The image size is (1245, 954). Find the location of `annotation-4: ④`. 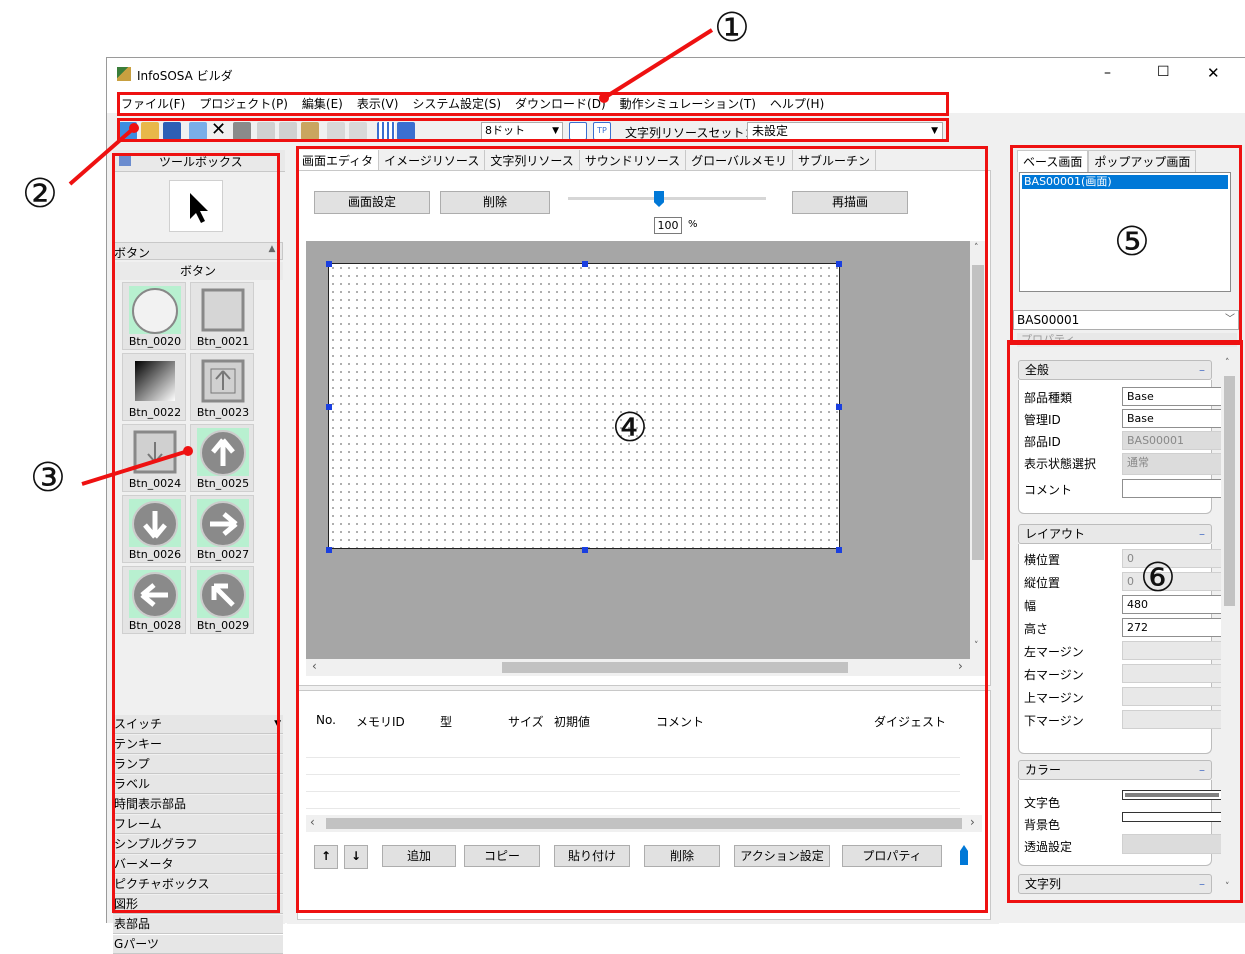

annotation-4: ④ is located at coordinates (630, 428).